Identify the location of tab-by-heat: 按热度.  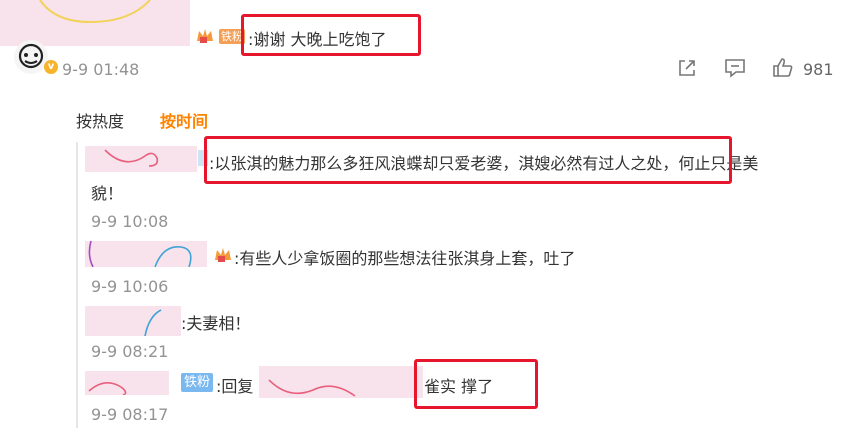
(100, 120).